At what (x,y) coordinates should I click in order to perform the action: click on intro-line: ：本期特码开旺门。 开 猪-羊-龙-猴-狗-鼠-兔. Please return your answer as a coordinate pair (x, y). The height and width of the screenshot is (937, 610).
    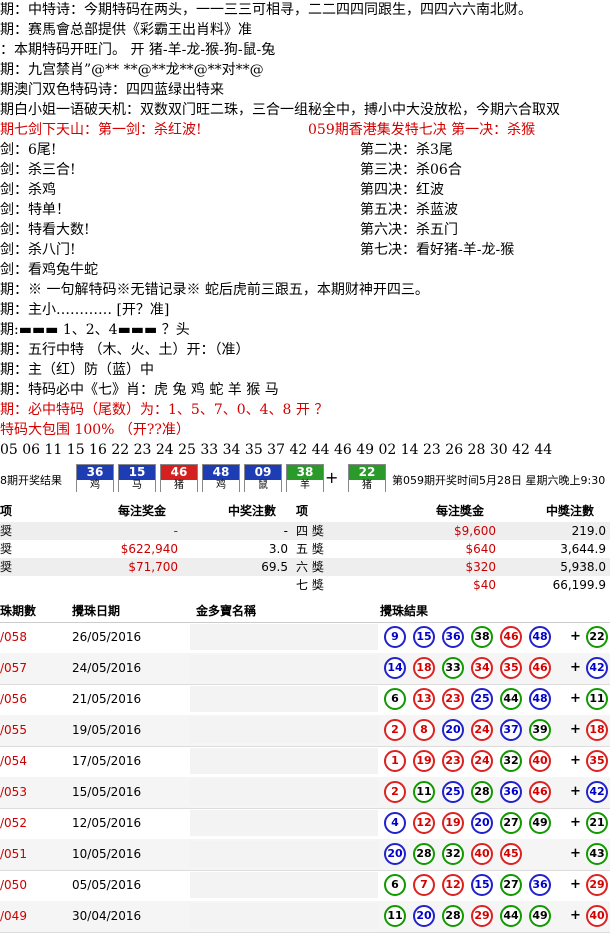
    Looking at the image, I should click on (138, 50).